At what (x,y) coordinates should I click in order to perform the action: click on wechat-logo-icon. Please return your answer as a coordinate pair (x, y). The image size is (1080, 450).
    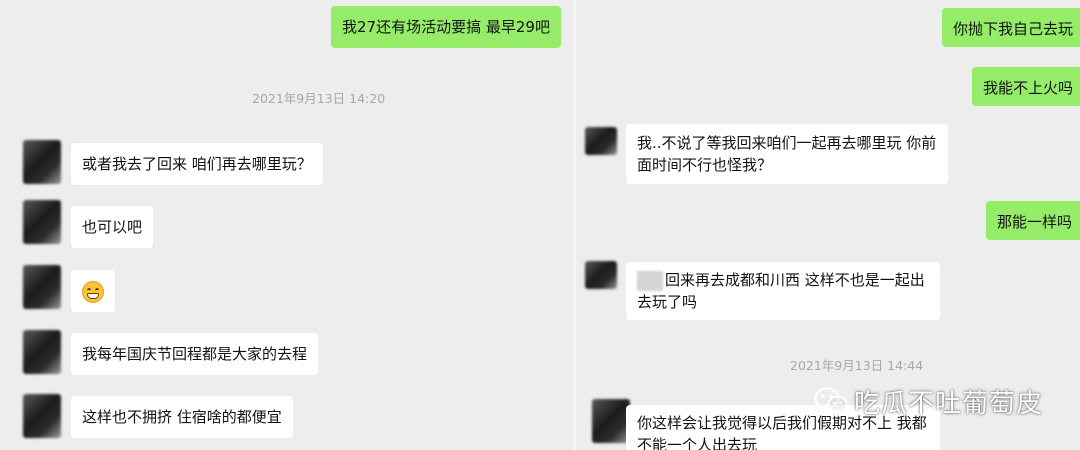
    Looking at the image, I should click on (831, 401).